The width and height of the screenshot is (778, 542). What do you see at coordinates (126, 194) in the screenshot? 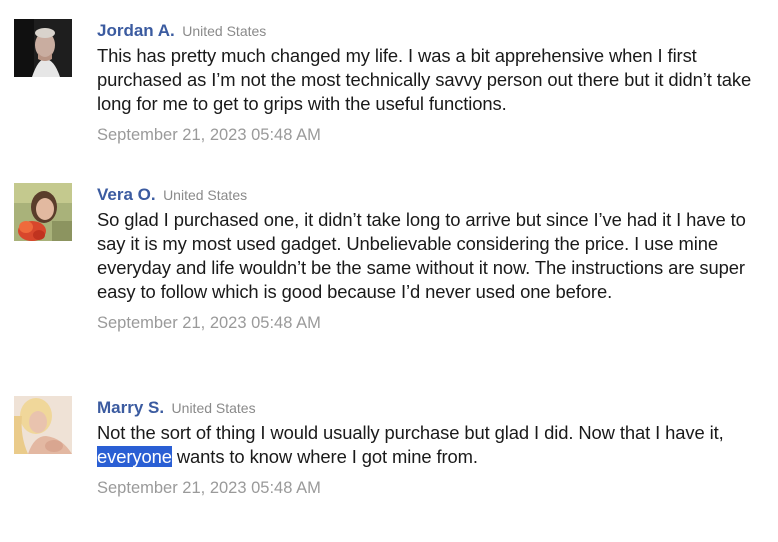
I see `reviewer-name: Vera O.` at bounding box center [126, 194].